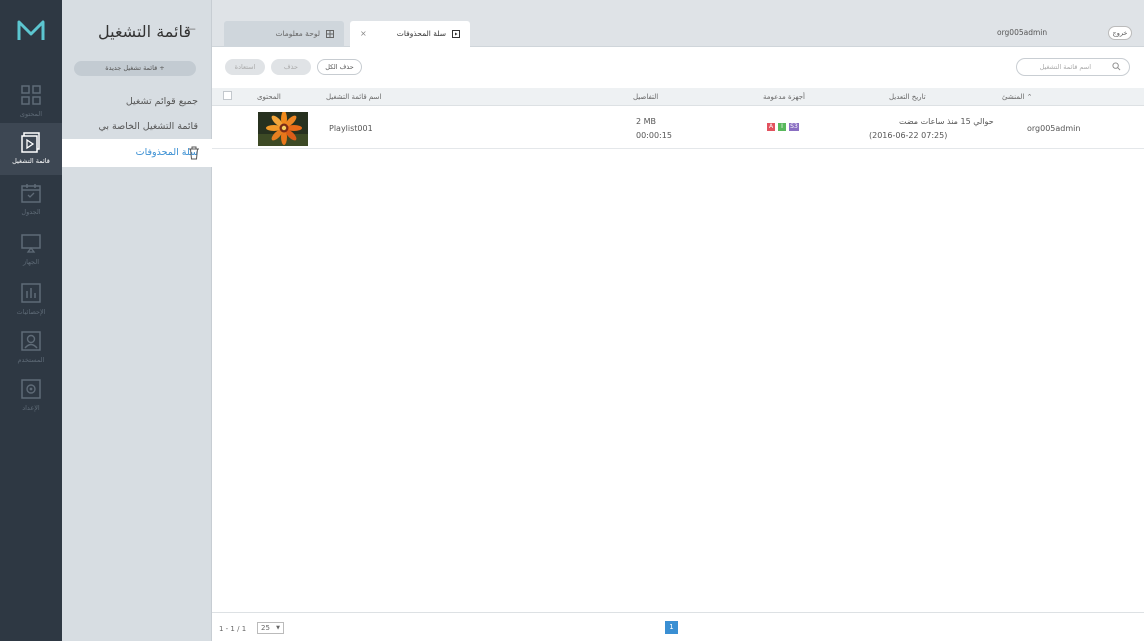  What do you see at coordinates (794, 127) in the screenshot?
I see `device-badge-s3: S3` at bounding box center [794, 127].